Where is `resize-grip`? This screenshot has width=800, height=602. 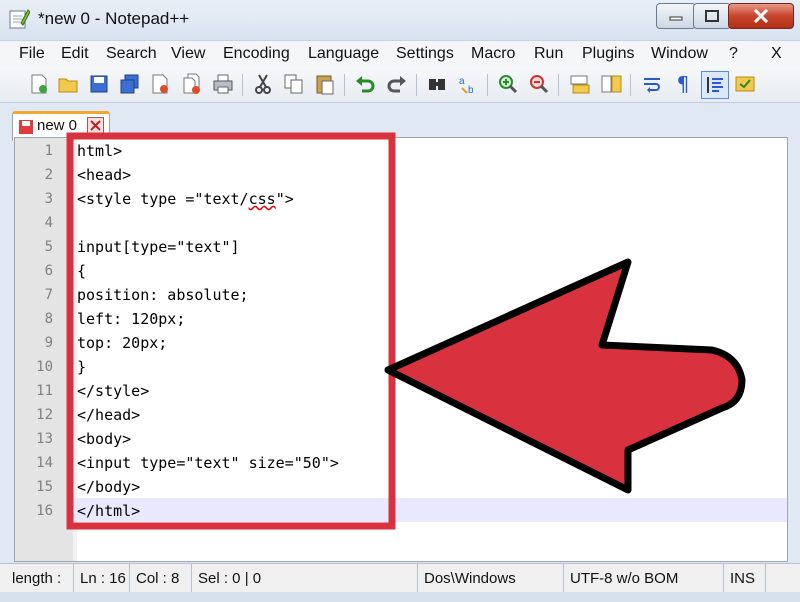 resize-grip is located at coordinates (780, 578).